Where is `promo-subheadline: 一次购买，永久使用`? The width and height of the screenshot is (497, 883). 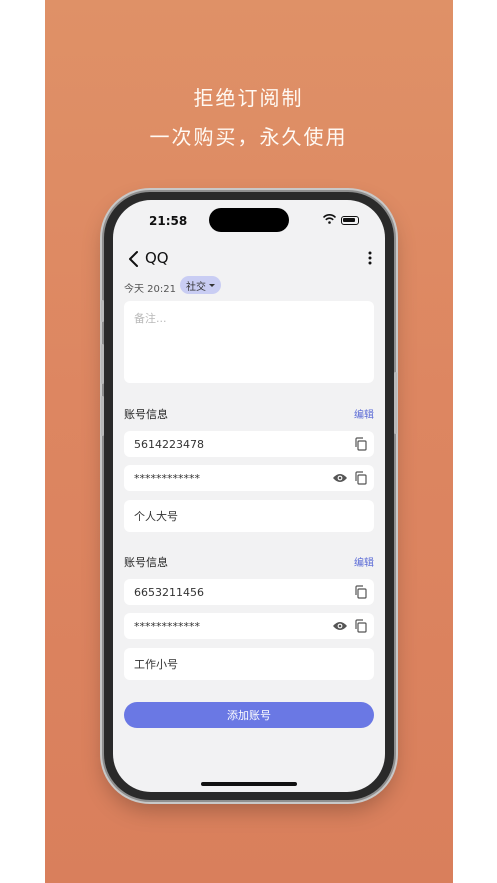 promo-subheadline: 一次购买，永久使用 is located at coordinates (248, 137).